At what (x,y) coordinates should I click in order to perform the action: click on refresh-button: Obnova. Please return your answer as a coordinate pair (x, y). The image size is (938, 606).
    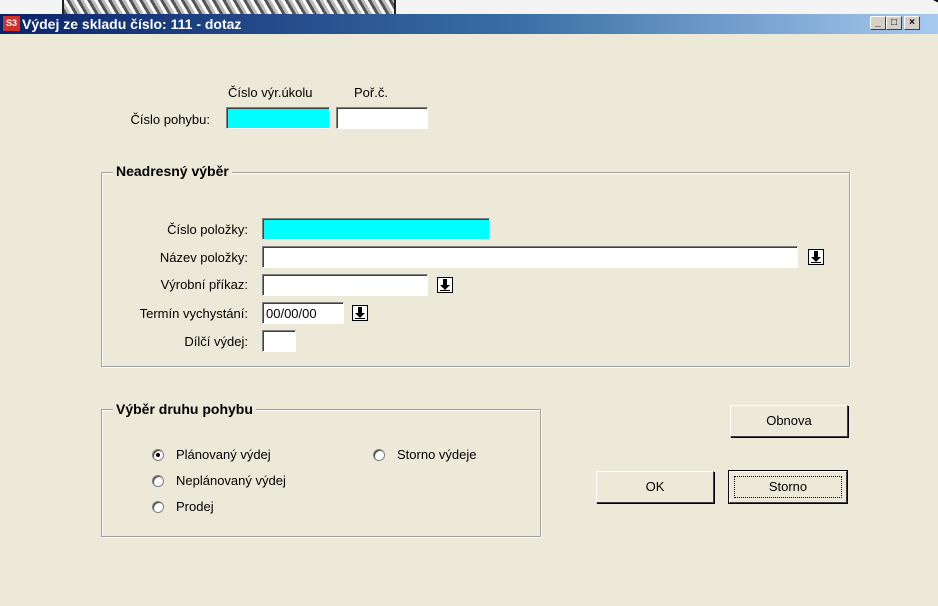
    Looking at the image, I should click on (789, 421).